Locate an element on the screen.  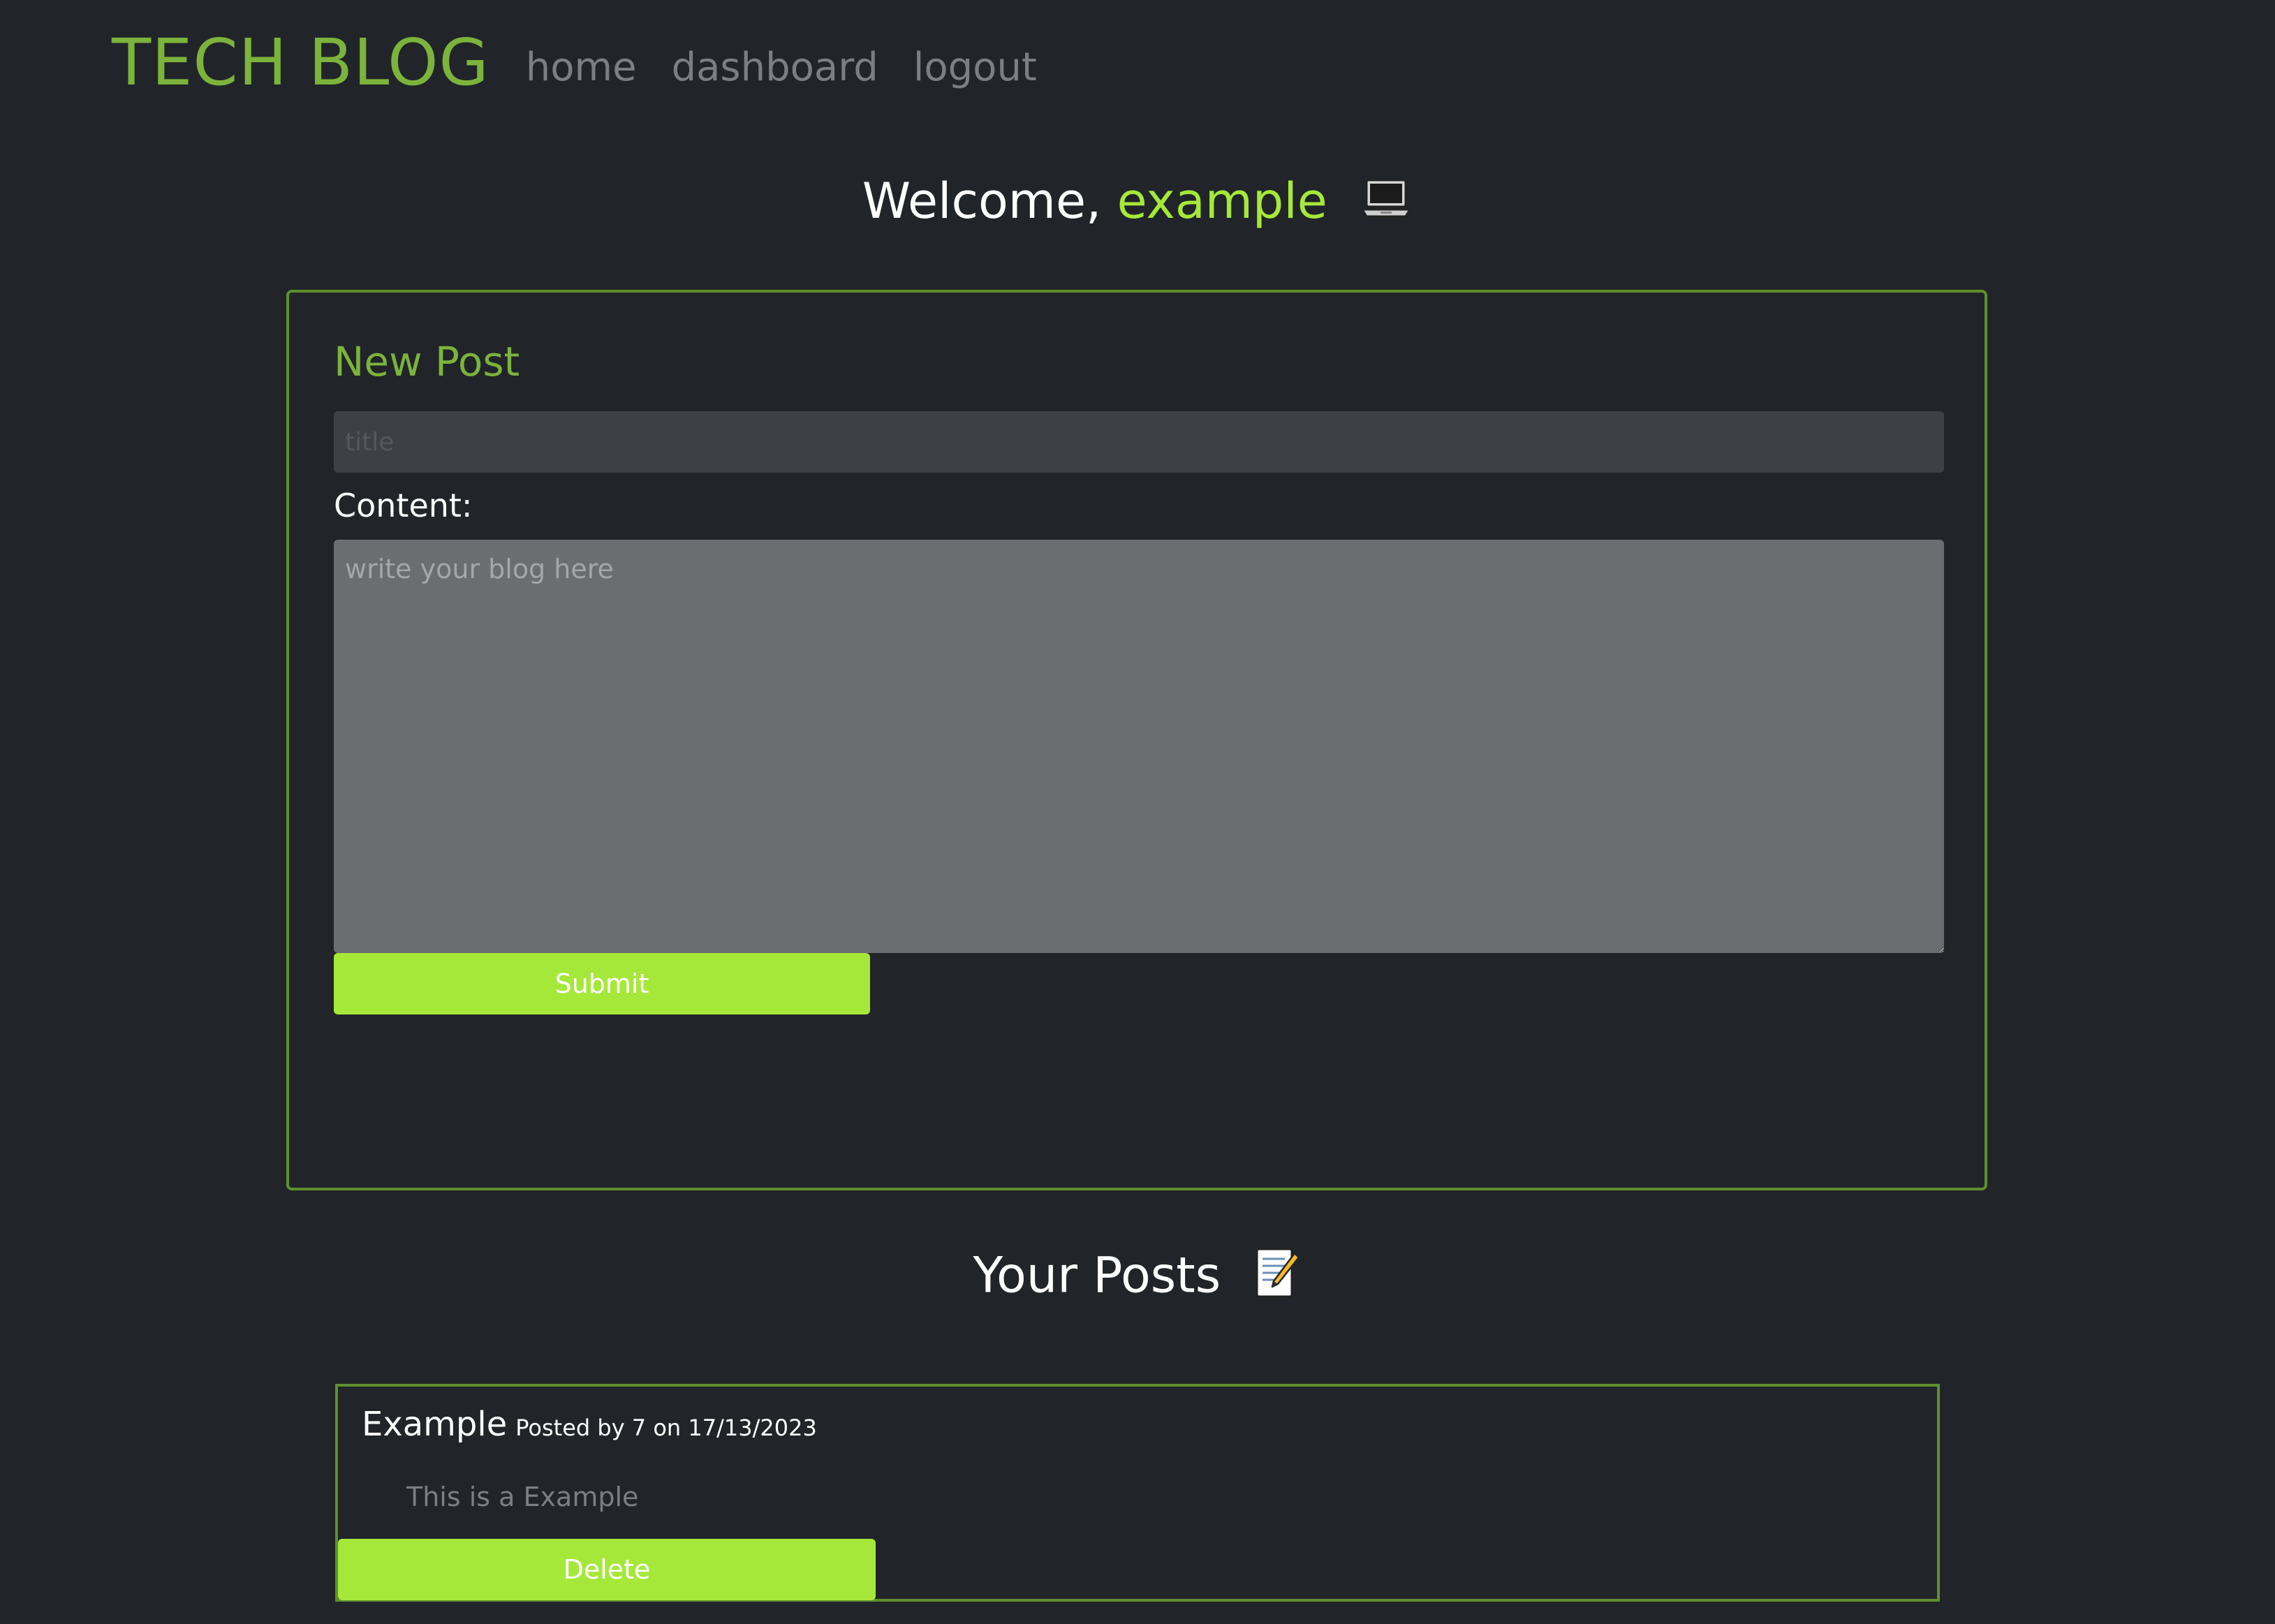
post-header: Example Posted by 7 on 17/13/2023 is located at coordinates (589, 1425).